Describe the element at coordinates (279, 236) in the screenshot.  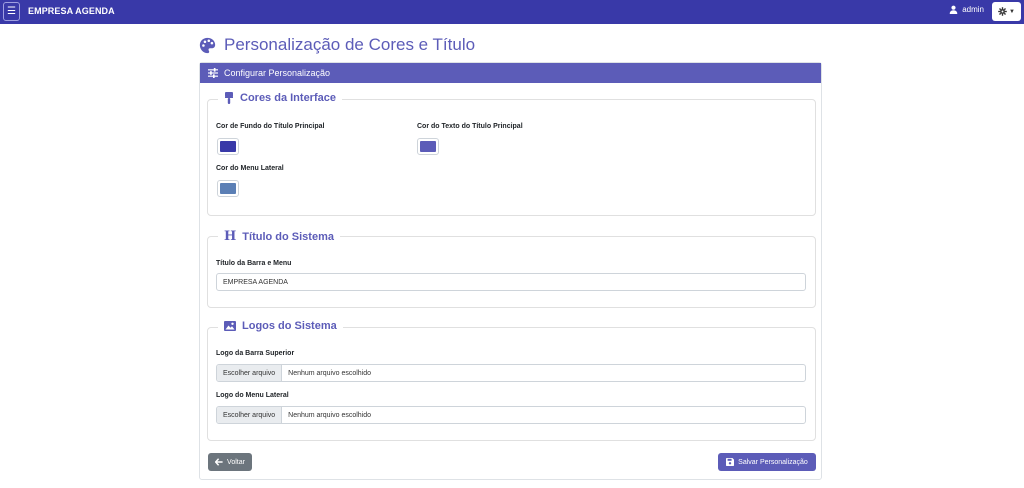
I see `system-title-section-legend: H Título do Sistema` at that location.